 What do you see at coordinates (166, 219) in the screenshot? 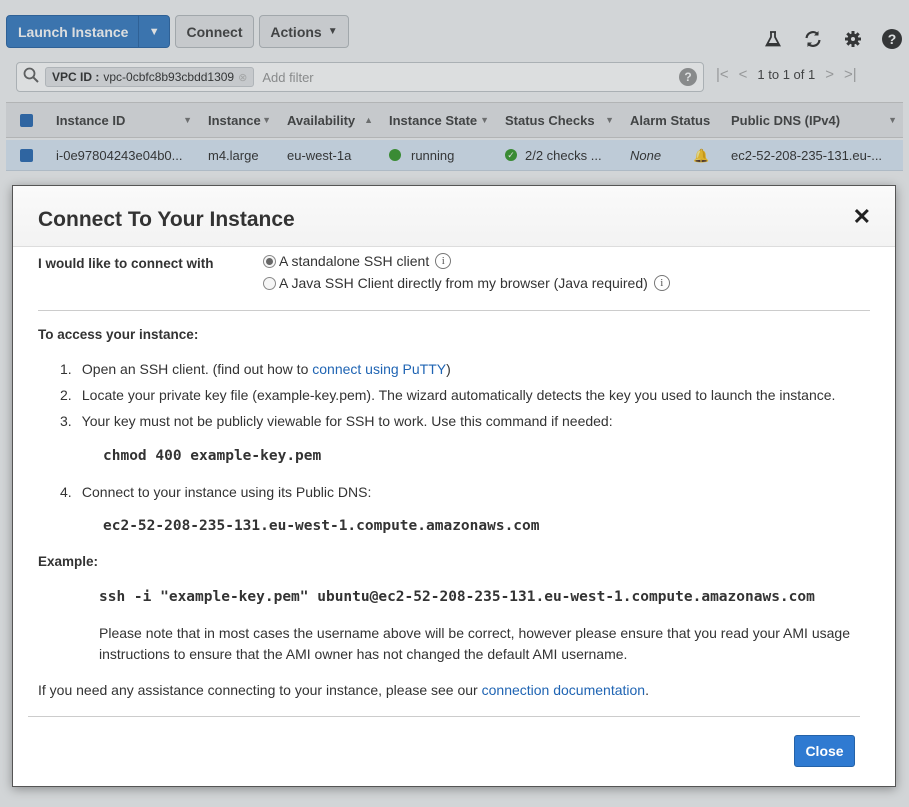
I see `dialog-title: Connect To Your Instance` at bounding box center [166, 219].